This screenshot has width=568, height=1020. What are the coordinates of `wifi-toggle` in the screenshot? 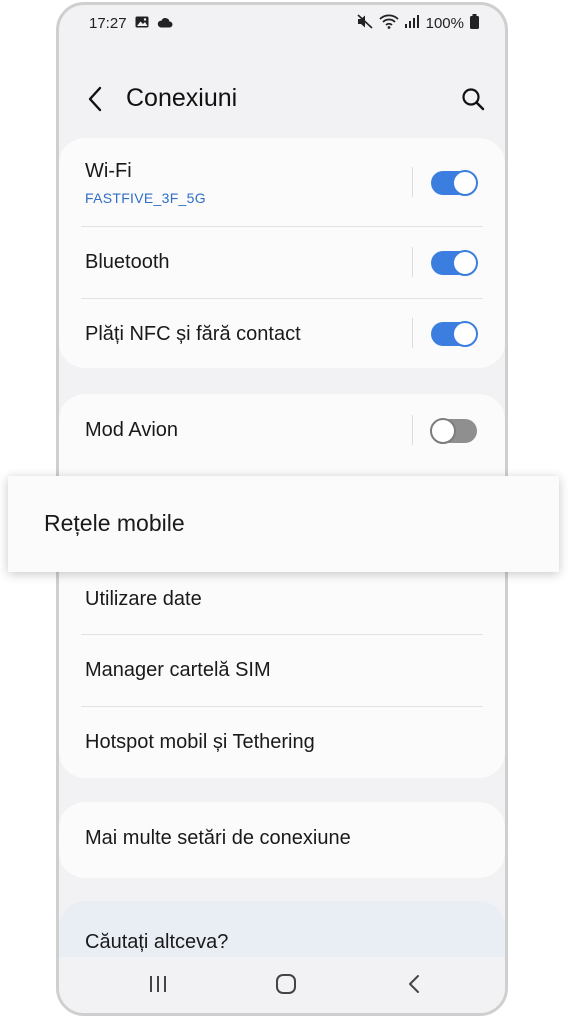 It's located at (454, 183).